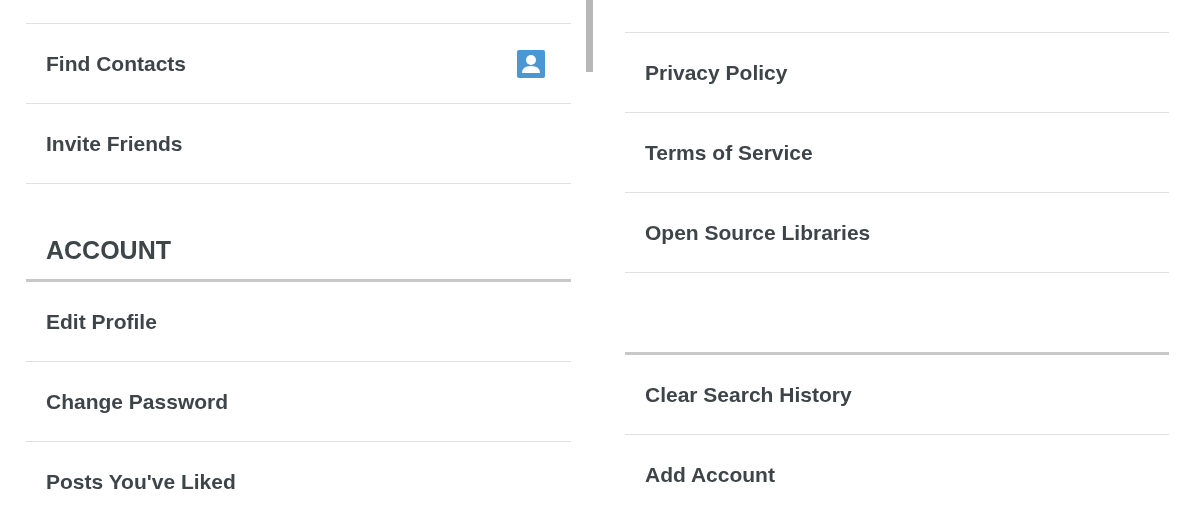 This screenshot has height=510, width=1195. Describe the element at coordinates (531, 63) in the screenshot. I see `contact-icon` at that location.